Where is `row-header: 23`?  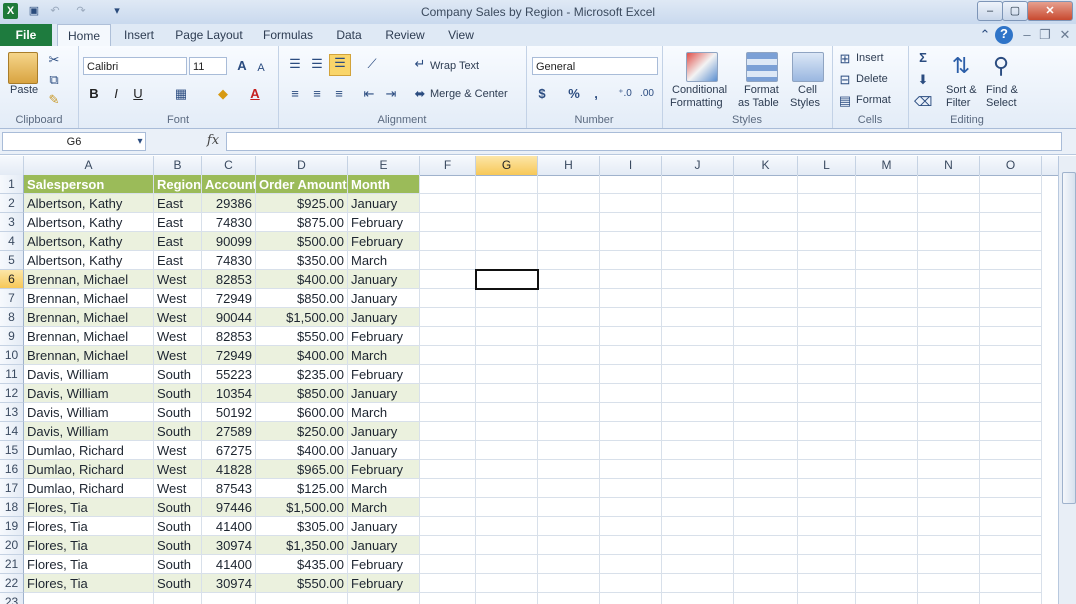 row-header: 23 is located at coordinates (12, 598).